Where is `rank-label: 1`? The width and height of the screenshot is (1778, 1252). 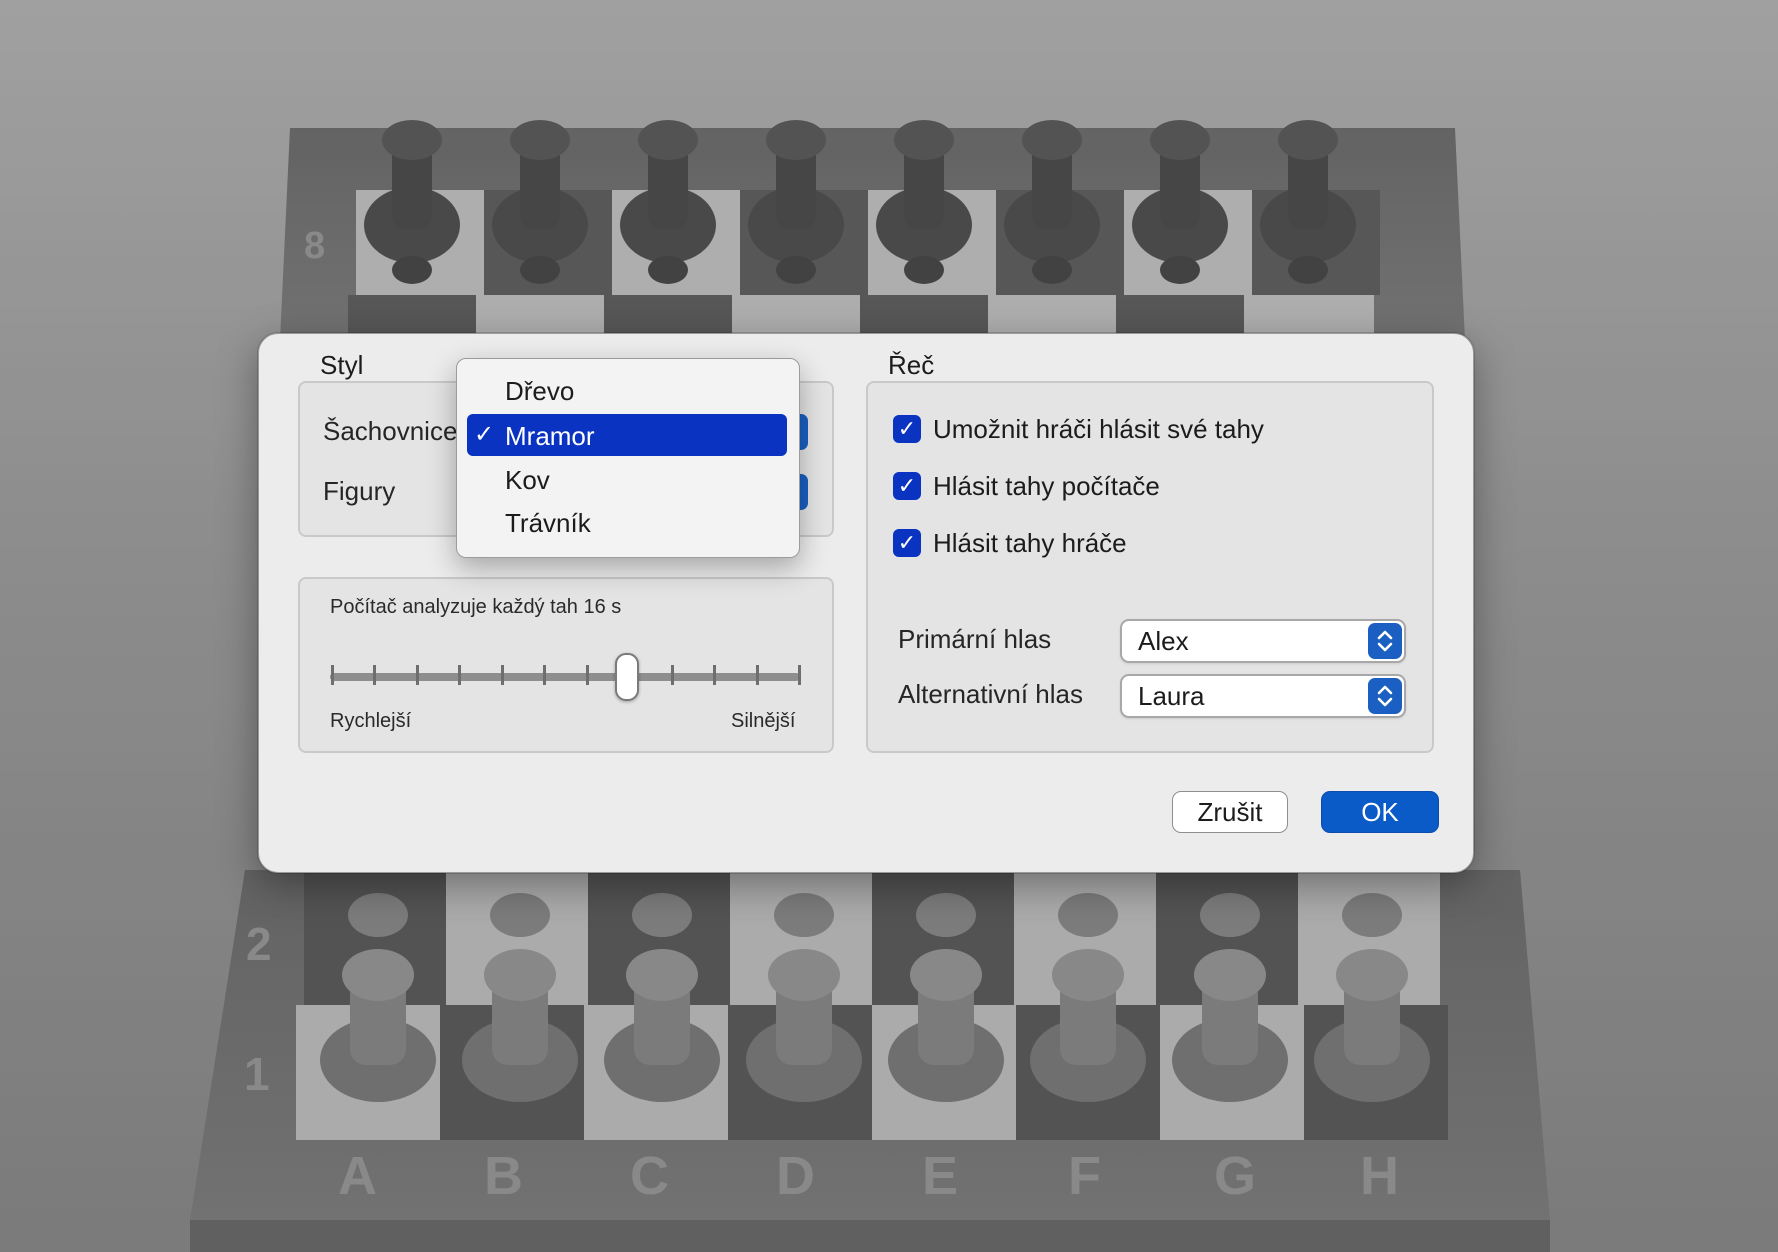 rank-label: 1 is located at coordinates (257, 1074).